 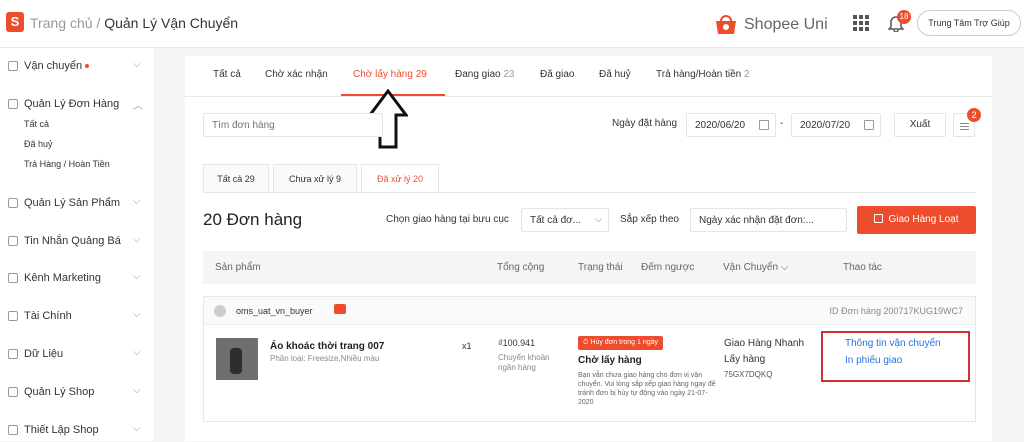 What do you see at coordinates (467, 346) in the screenshot?
I see `quantity: x1` at bounding box center [467, 346].